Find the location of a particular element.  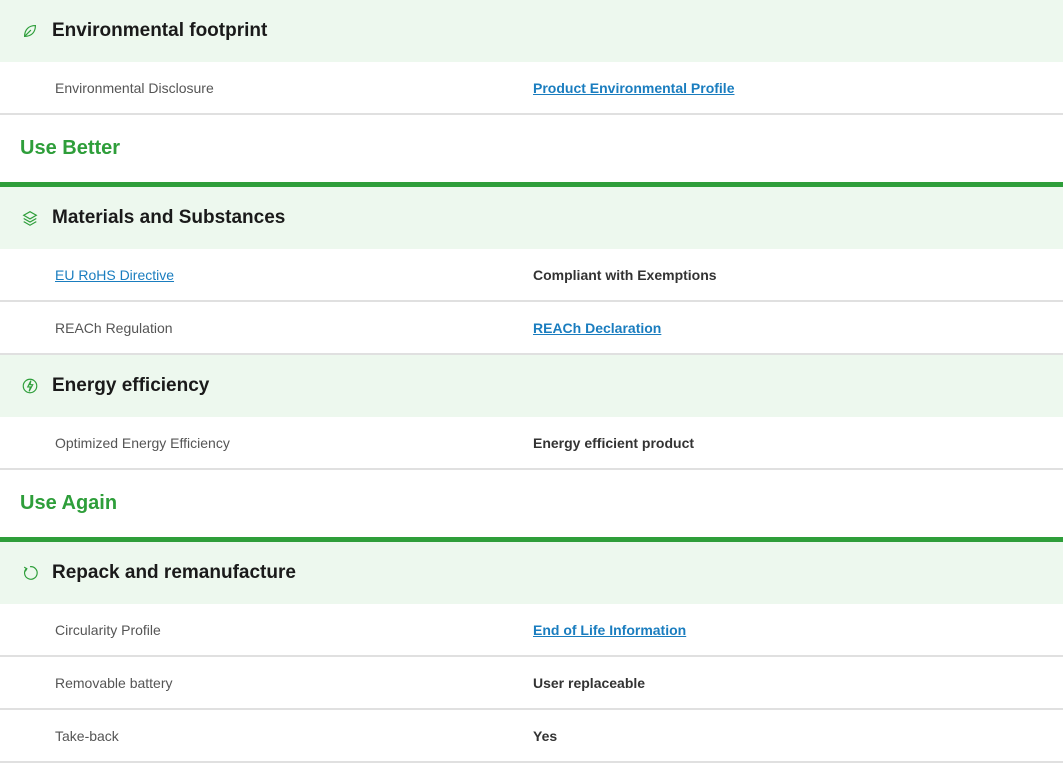

table-row: REACh Regulation REACh Declaration is located at coordinates (531, 328).